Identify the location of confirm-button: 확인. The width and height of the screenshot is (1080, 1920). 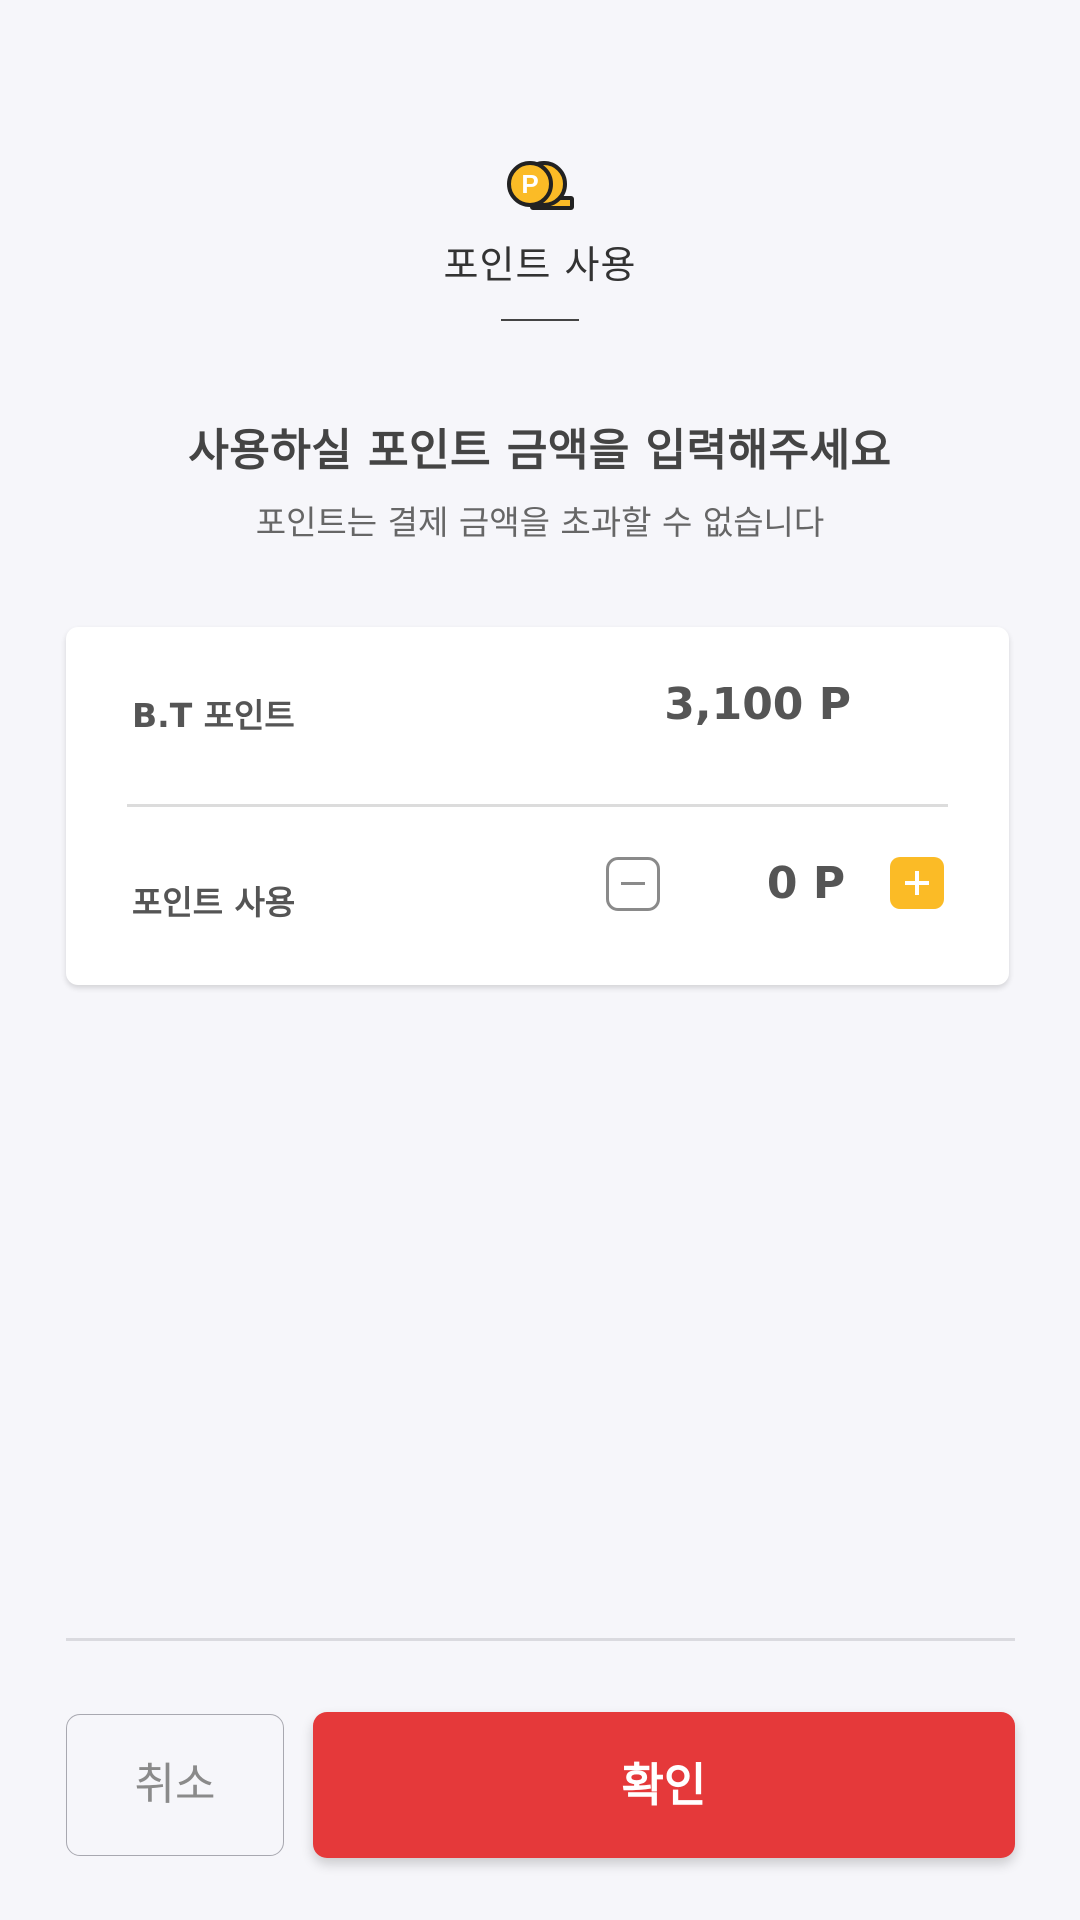
(664, 1785).